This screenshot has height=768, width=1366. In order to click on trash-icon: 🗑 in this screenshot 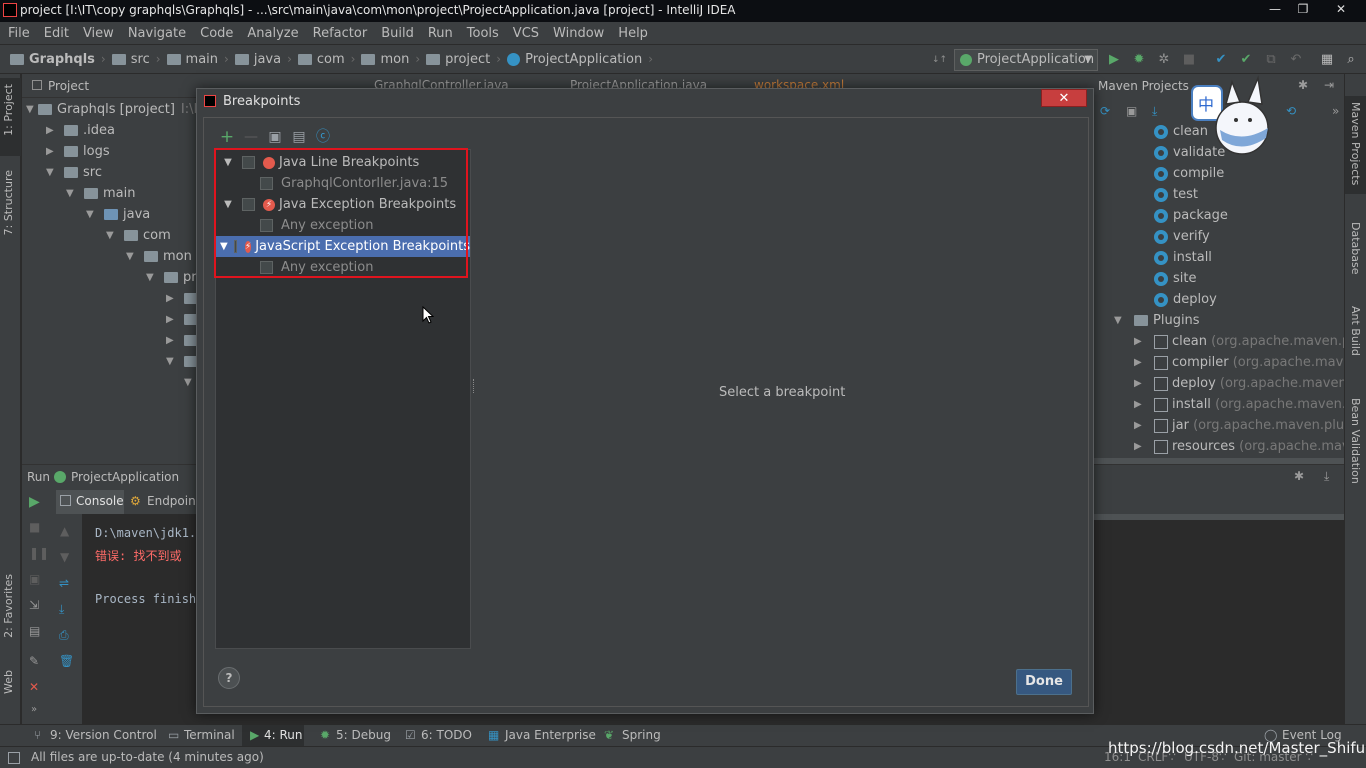, I will do `click(66, 661)`.